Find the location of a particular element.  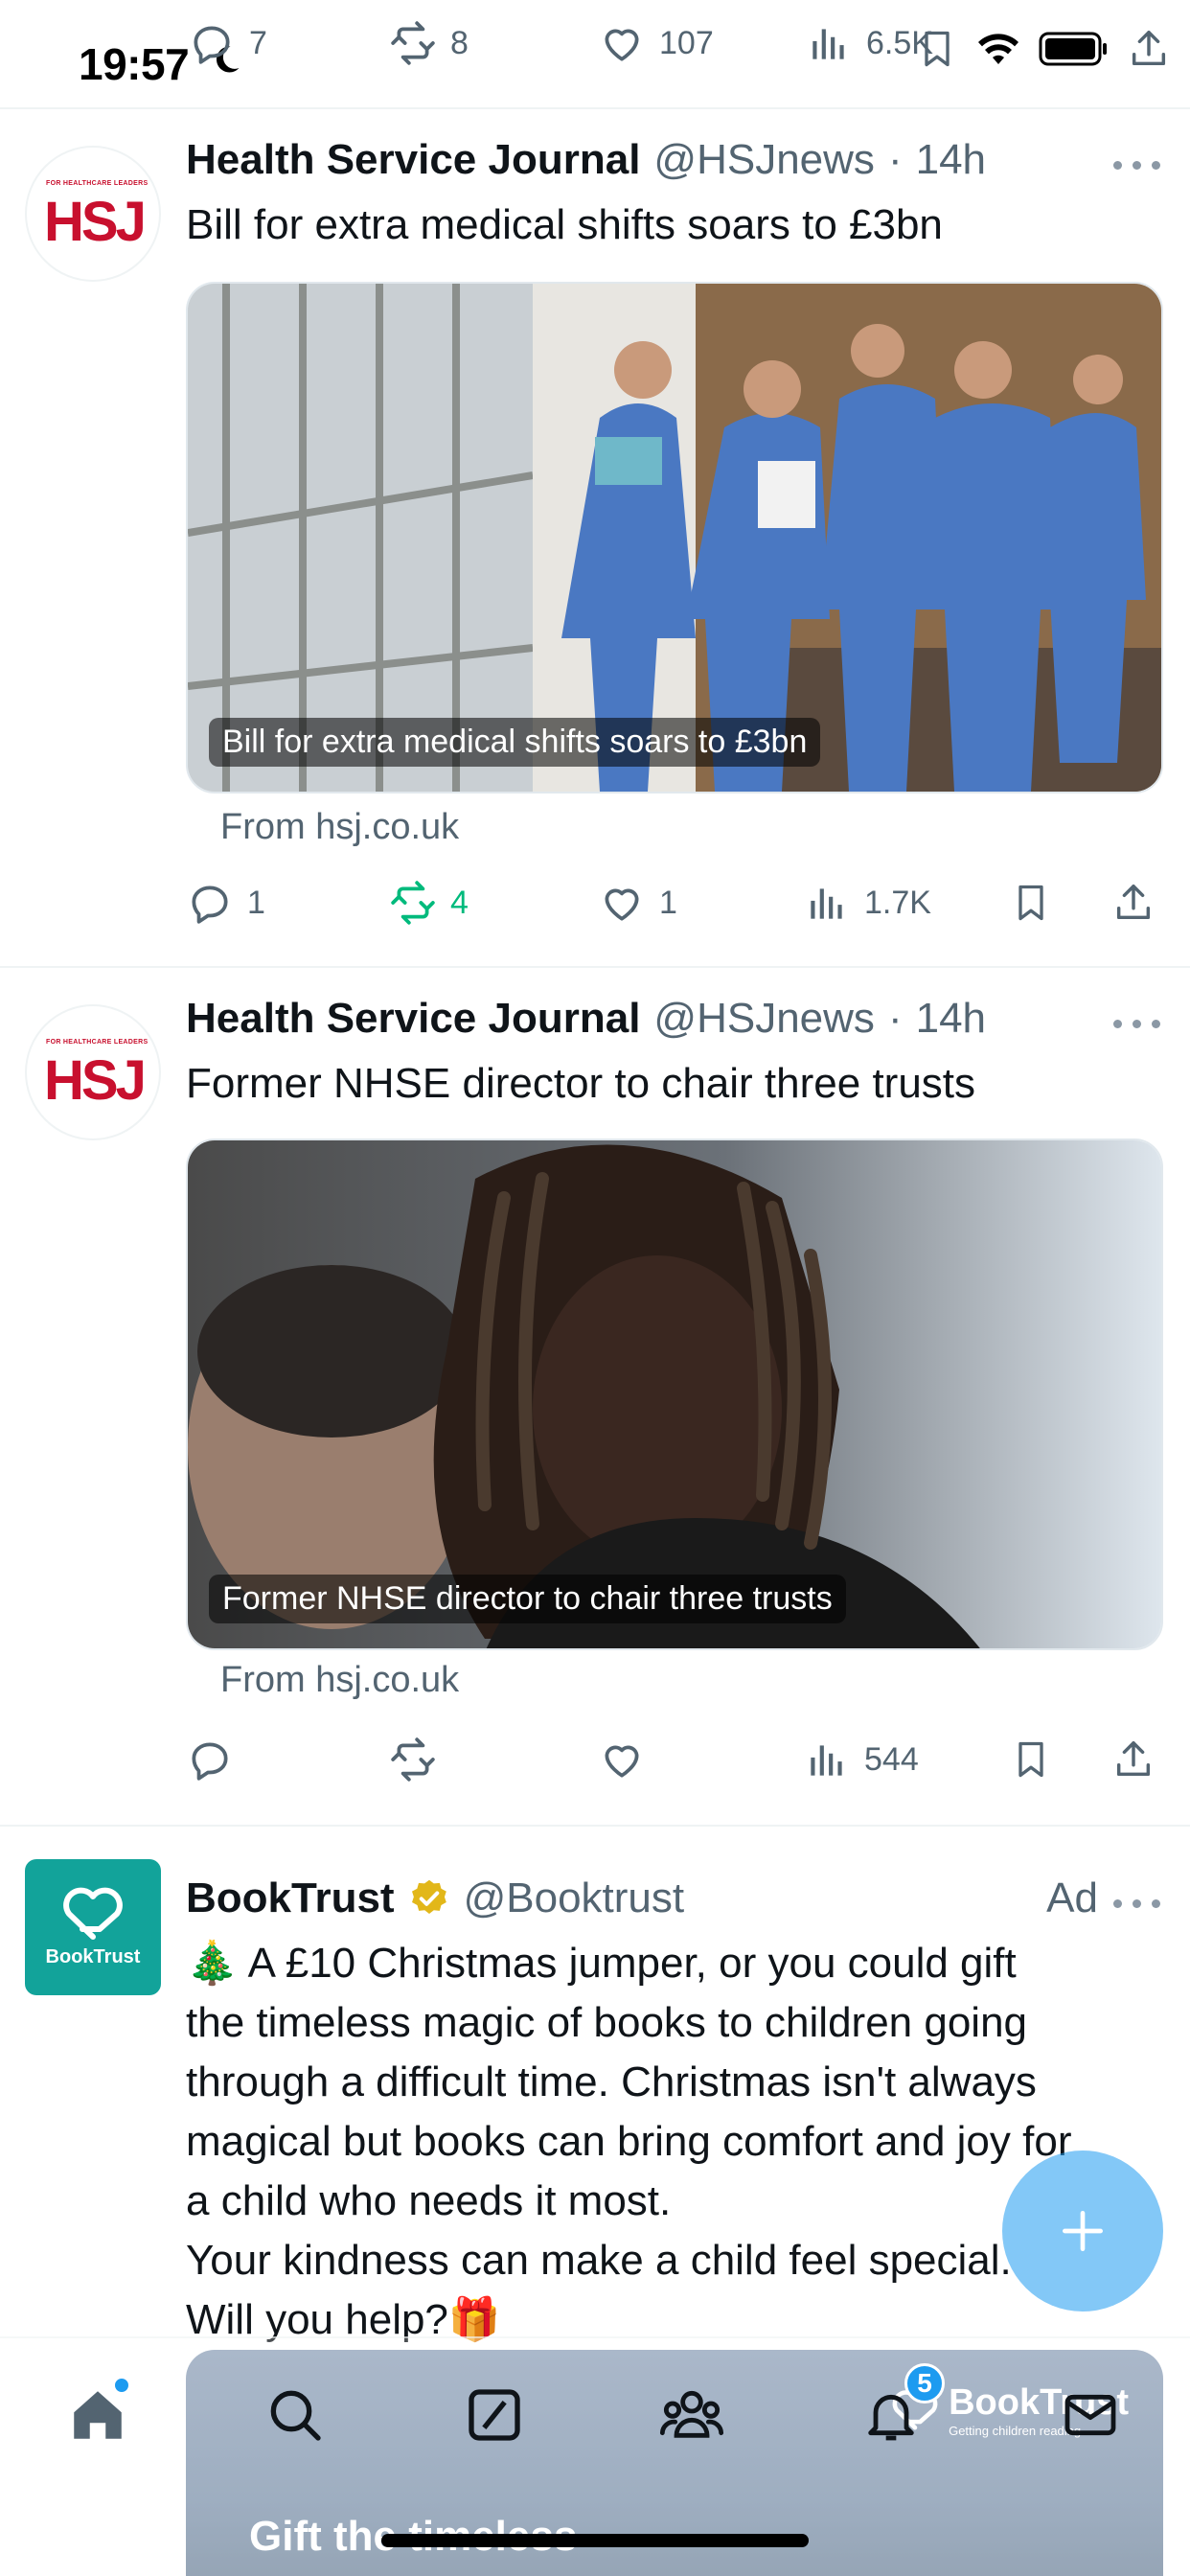

views-button: 1.7K is located at coordinates (867, 903).